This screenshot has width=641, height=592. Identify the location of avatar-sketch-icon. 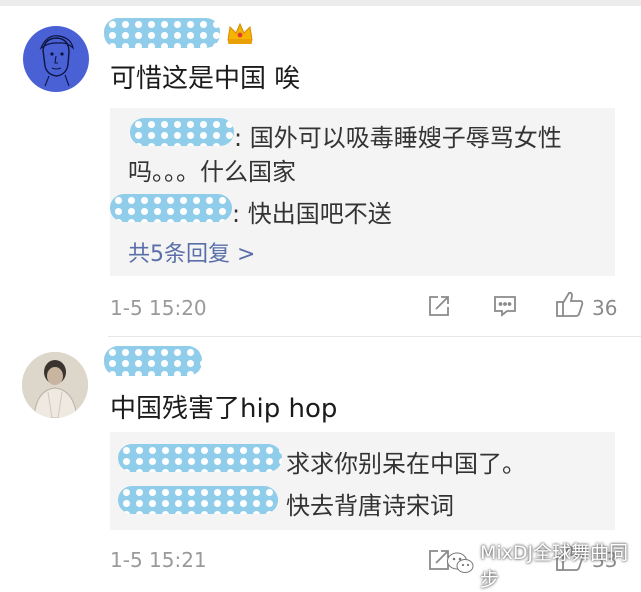
(56, 61).